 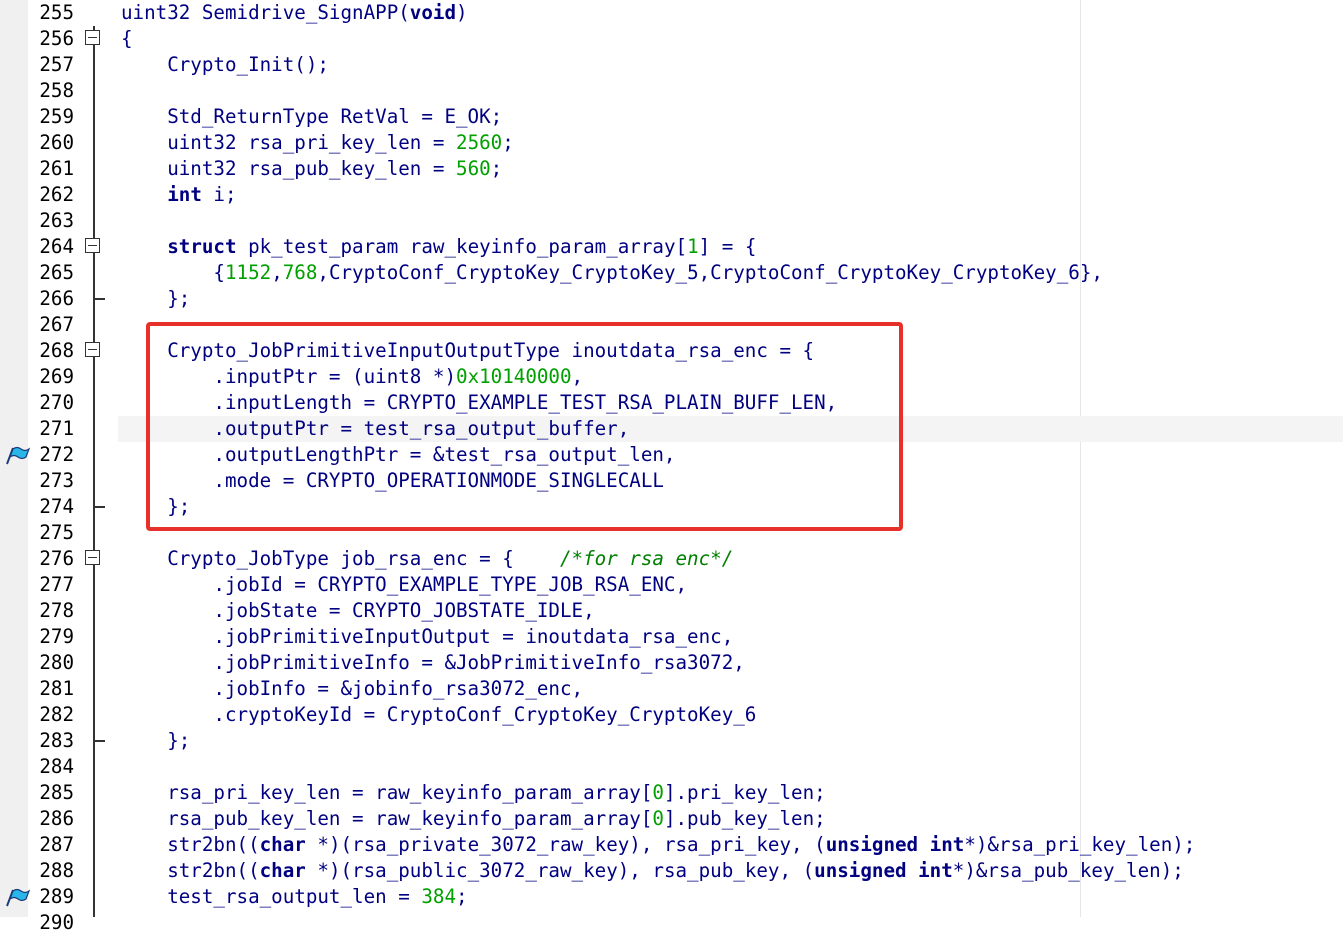 What do you see at coordinates (671, 13) in the screenshot?
I see `code-line: 255 uint32 Semidrive_SignAPP(void)` at bounding box center [671, 13].